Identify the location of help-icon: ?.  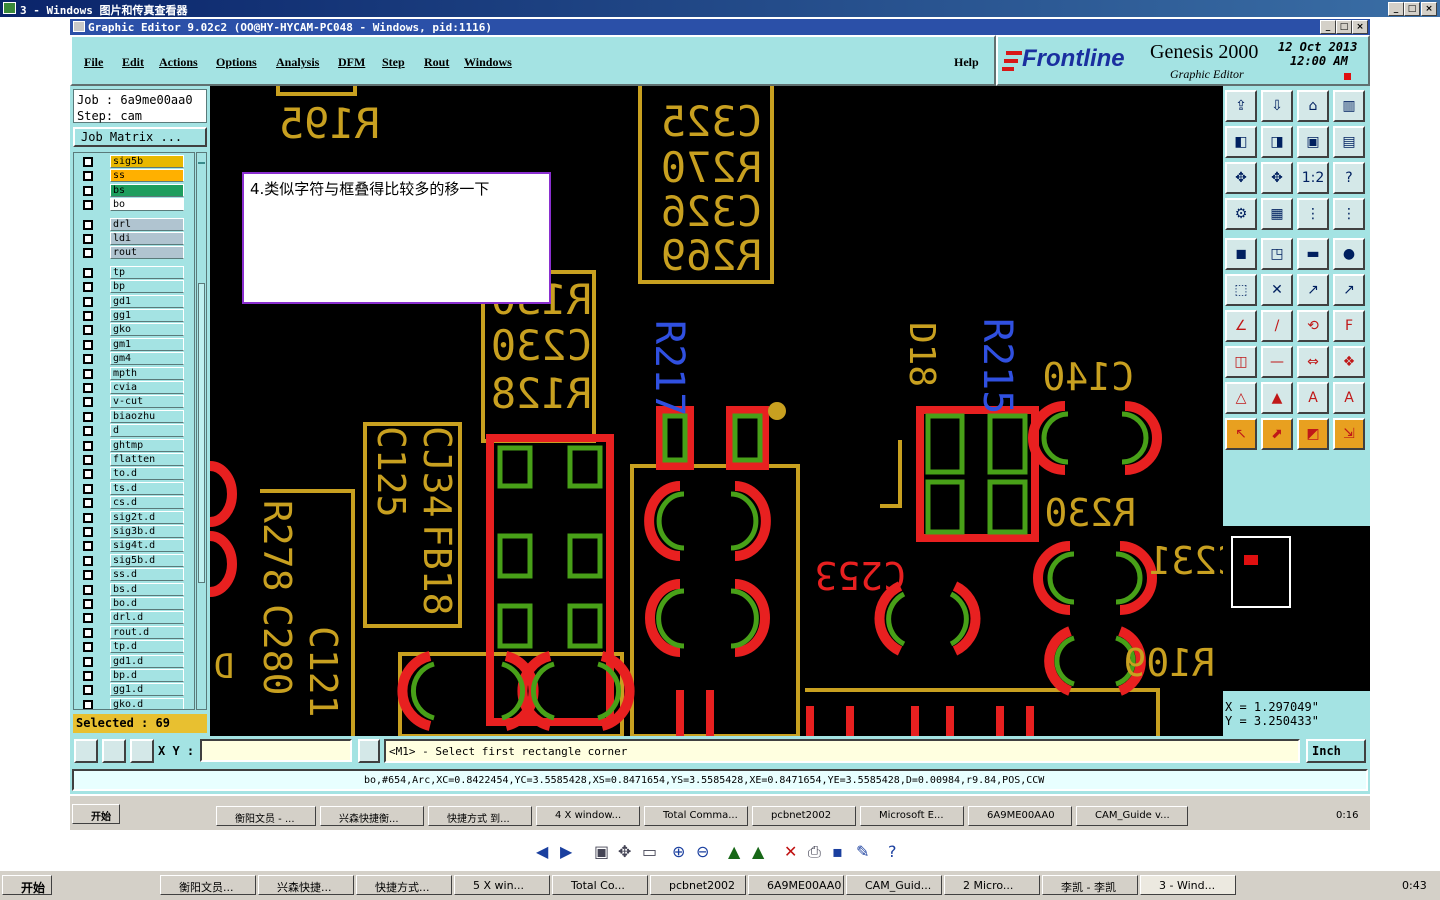
(892, 851).